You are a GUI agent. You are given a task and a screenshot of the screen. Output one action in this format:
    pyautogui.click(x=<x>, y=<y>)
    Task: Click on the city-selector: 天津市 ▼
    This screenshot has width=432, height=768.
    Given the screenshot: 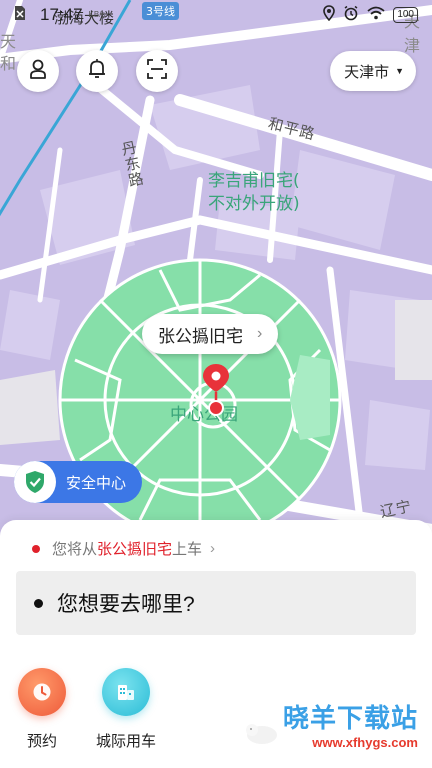 What is the action you would take?
    pyautogui.click(x=373, y=71)
    